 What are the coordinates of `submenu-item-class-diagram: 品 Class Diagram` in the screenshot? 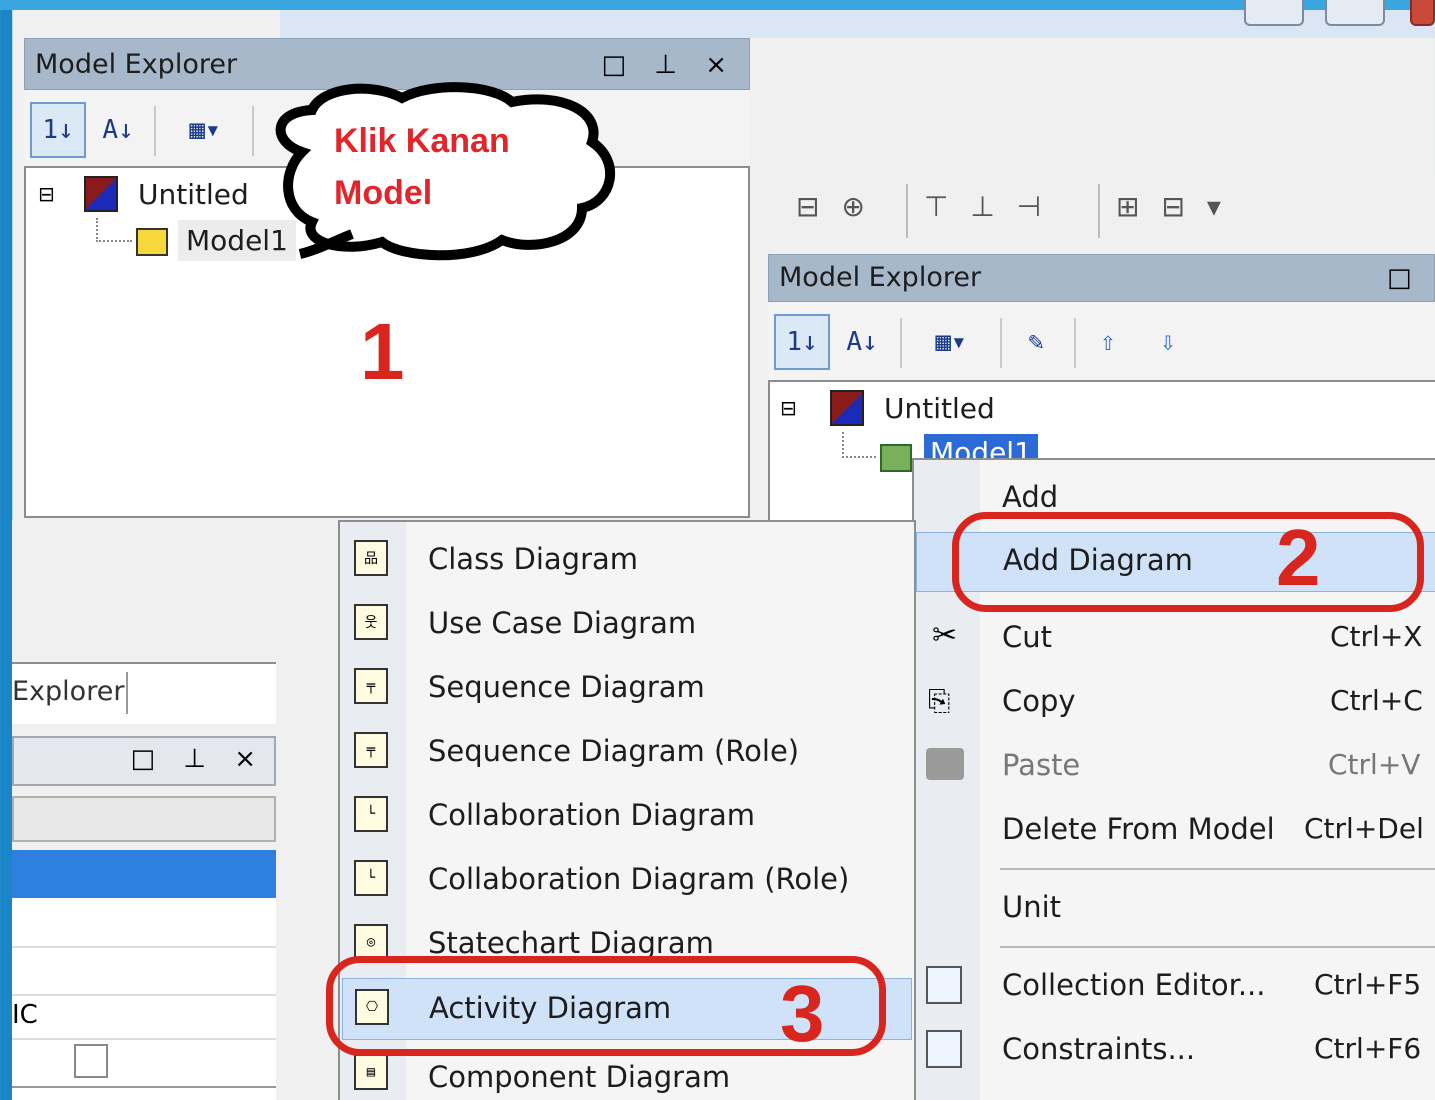 It's located at (627, 560).